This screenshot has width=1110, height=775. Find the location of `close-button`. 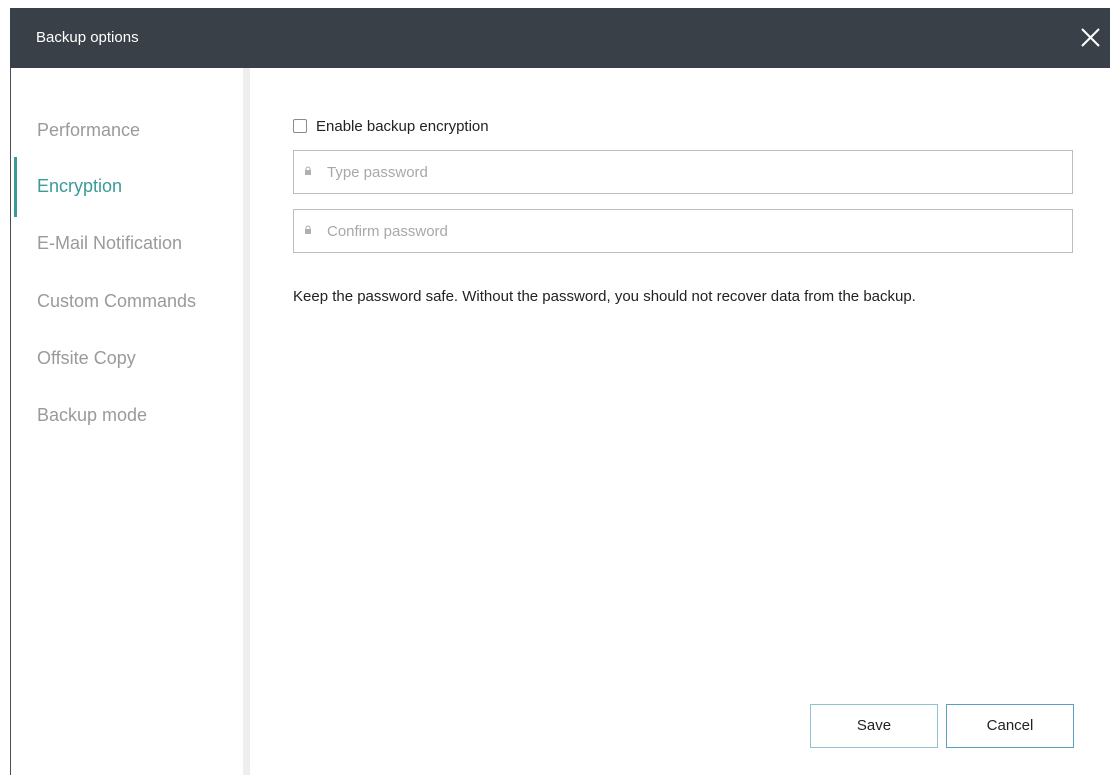

close-button is located at coordinates (1090, 38).